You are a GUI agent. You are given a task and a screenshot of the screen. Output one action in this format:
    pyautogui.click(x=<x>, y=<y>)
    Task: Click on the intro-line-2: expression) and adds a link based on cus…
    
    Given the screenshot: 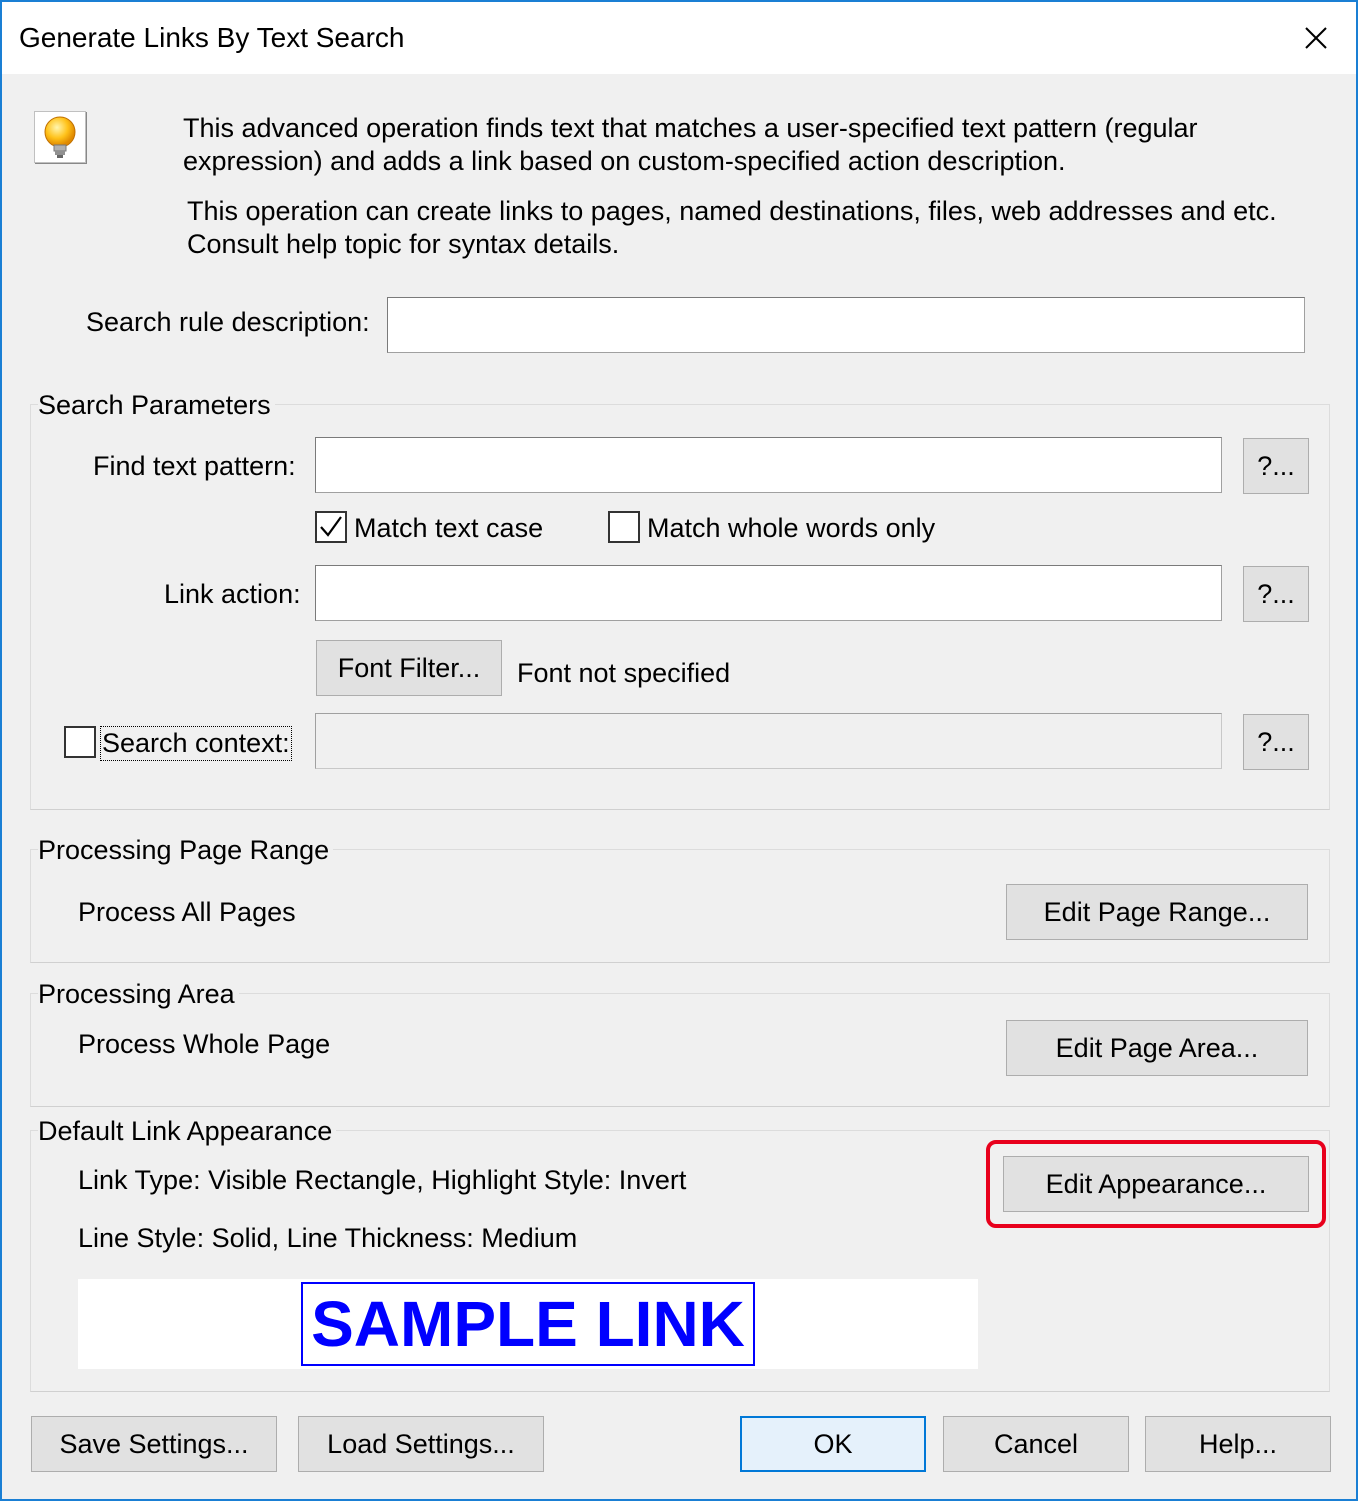 What is the action you would take?
    pyautogui.click(x=624, y=161)
    